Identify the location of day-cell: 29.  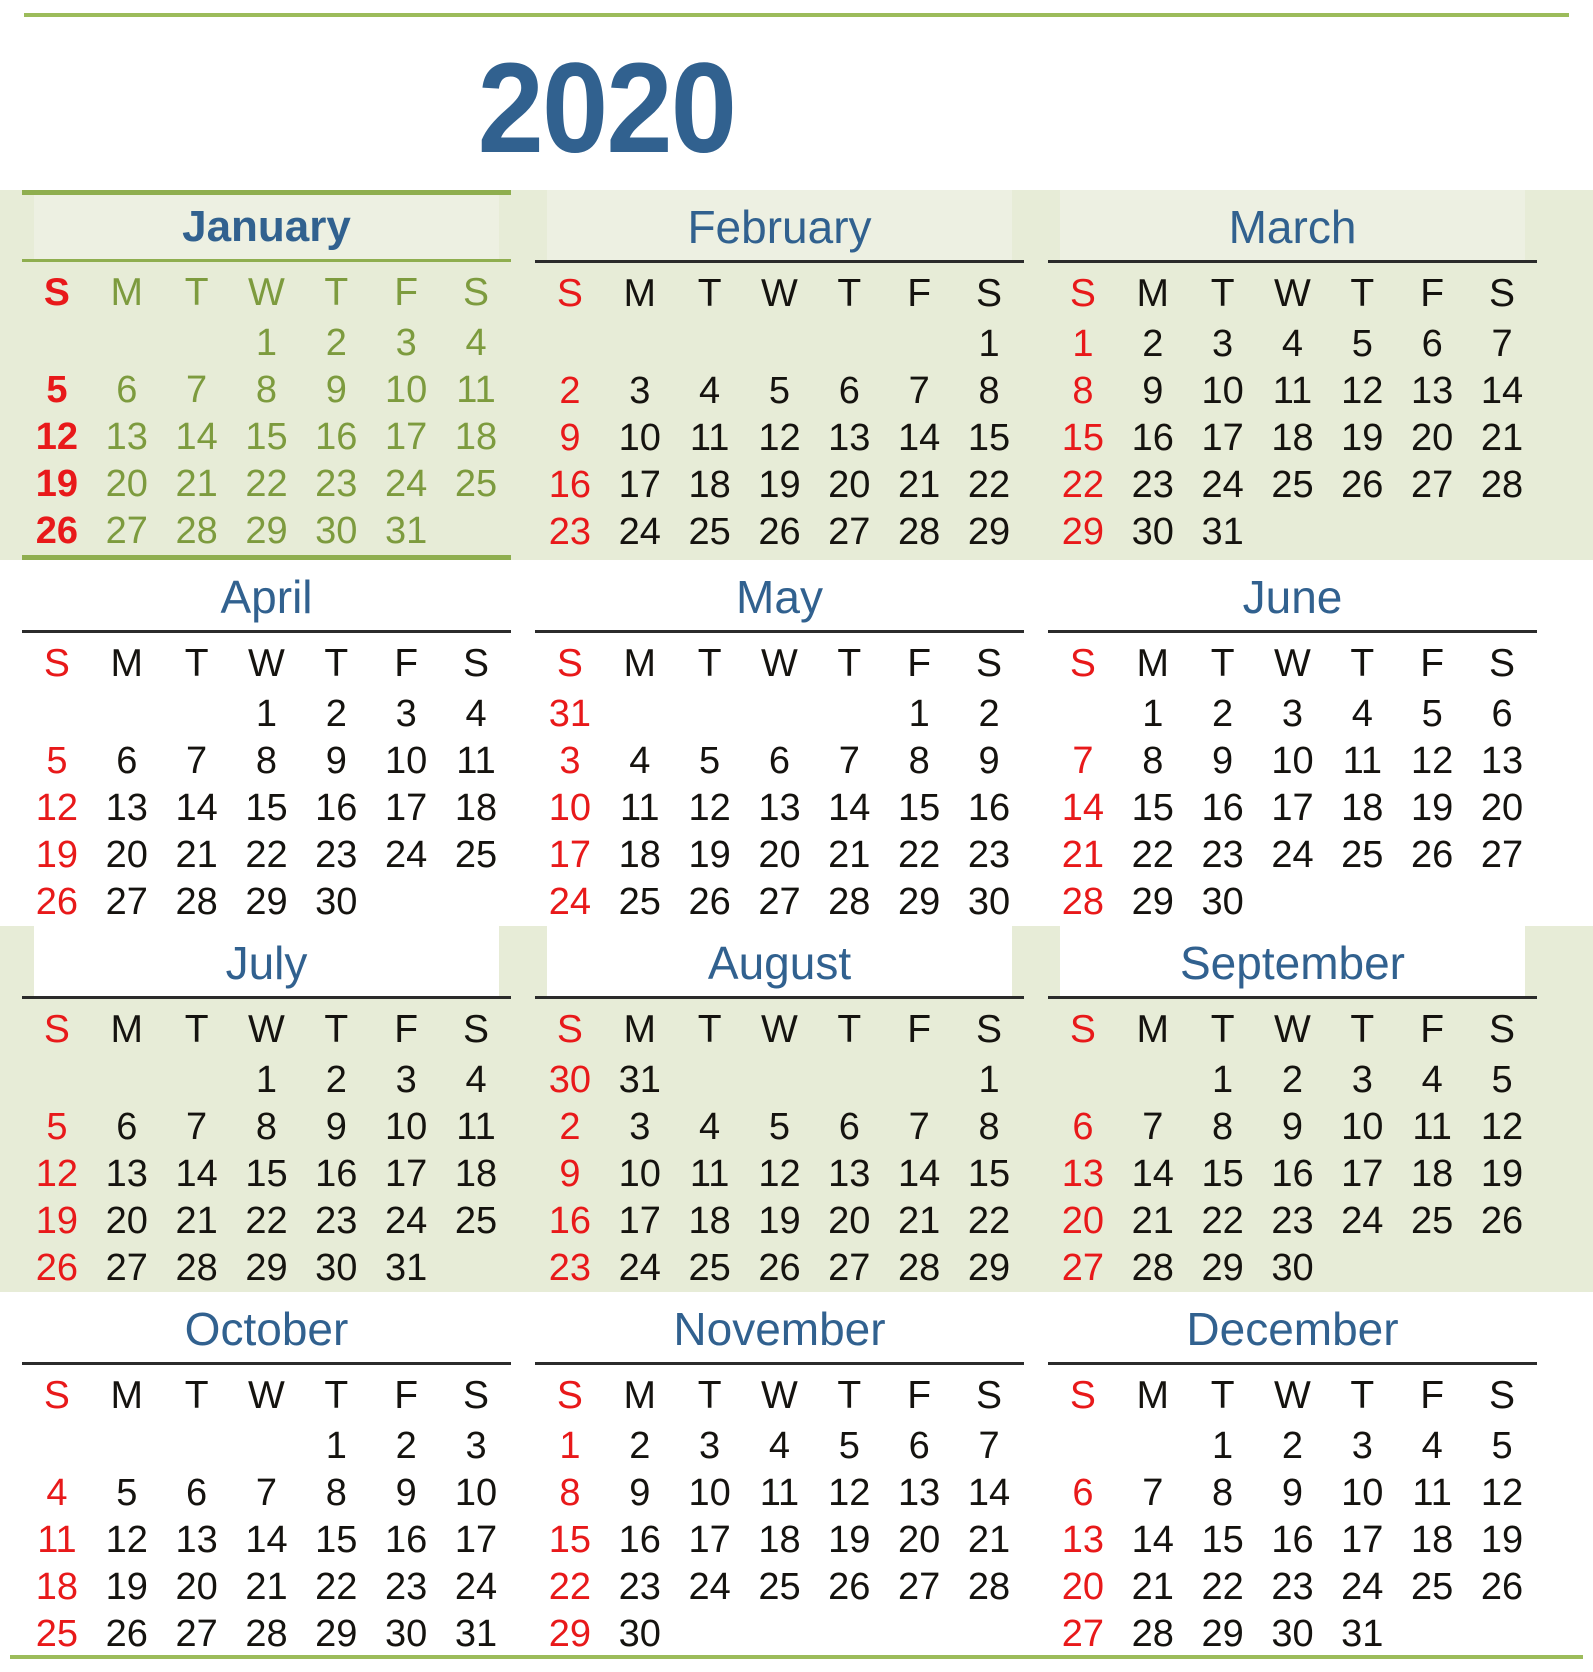
(1223, 1634).